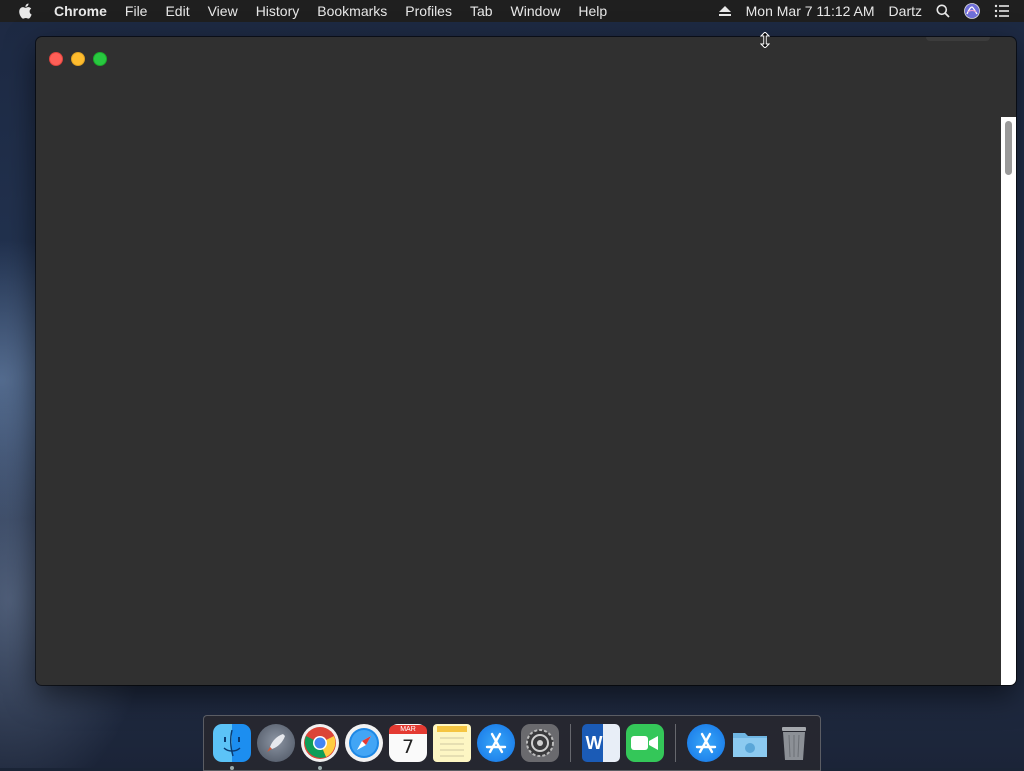 This screenshot has height=771, width=1024. I want to click on resize-cursor-icon, so click(765, 42).